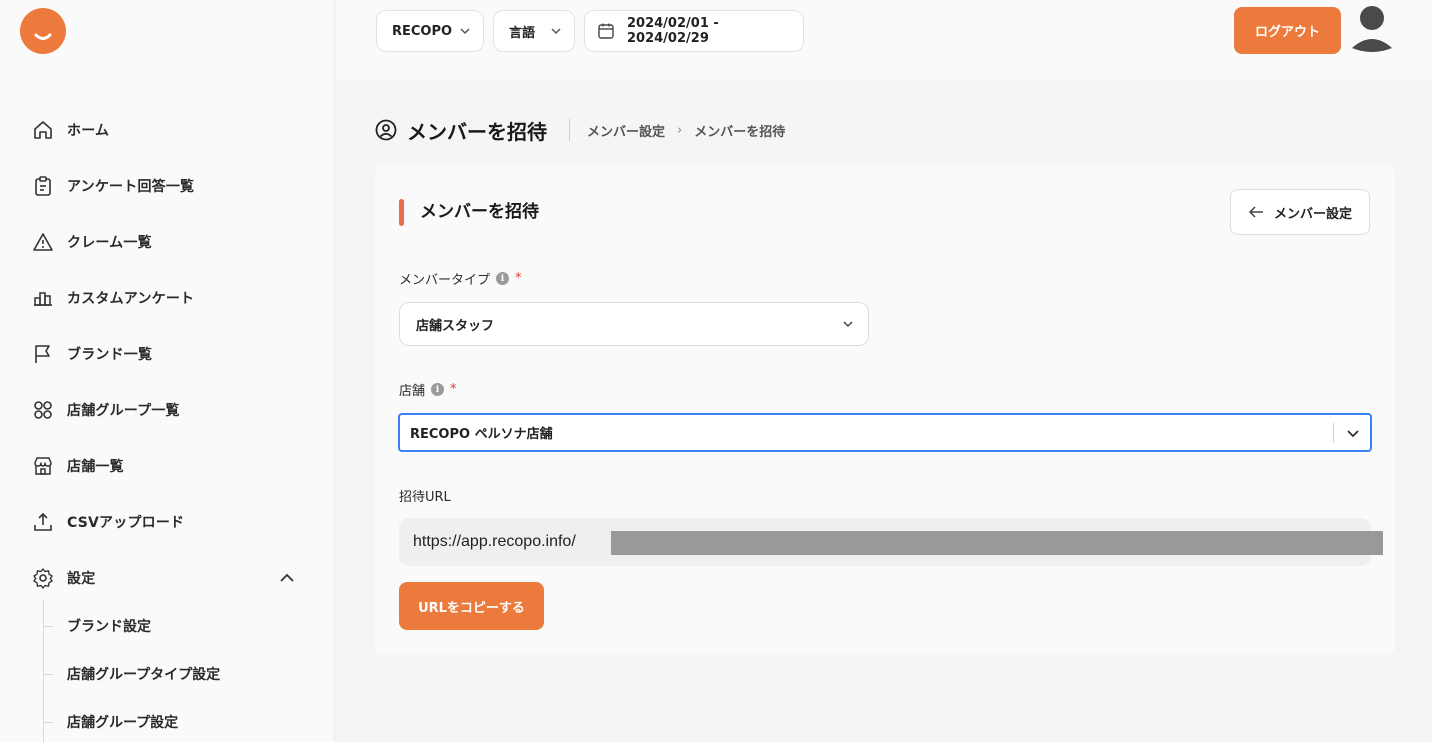 This screenshot has height=742, width=1432. I want to click on top-bar: RECOPO 言語 2024/02/01 - 2024/02/29 ログアウト, so click(884, 40).